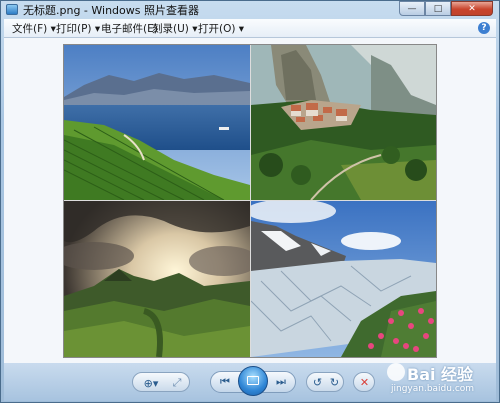  Describe the element at coordinates (343, 279) in the screenshot. I see `glacier-flowers-tile` at that location.